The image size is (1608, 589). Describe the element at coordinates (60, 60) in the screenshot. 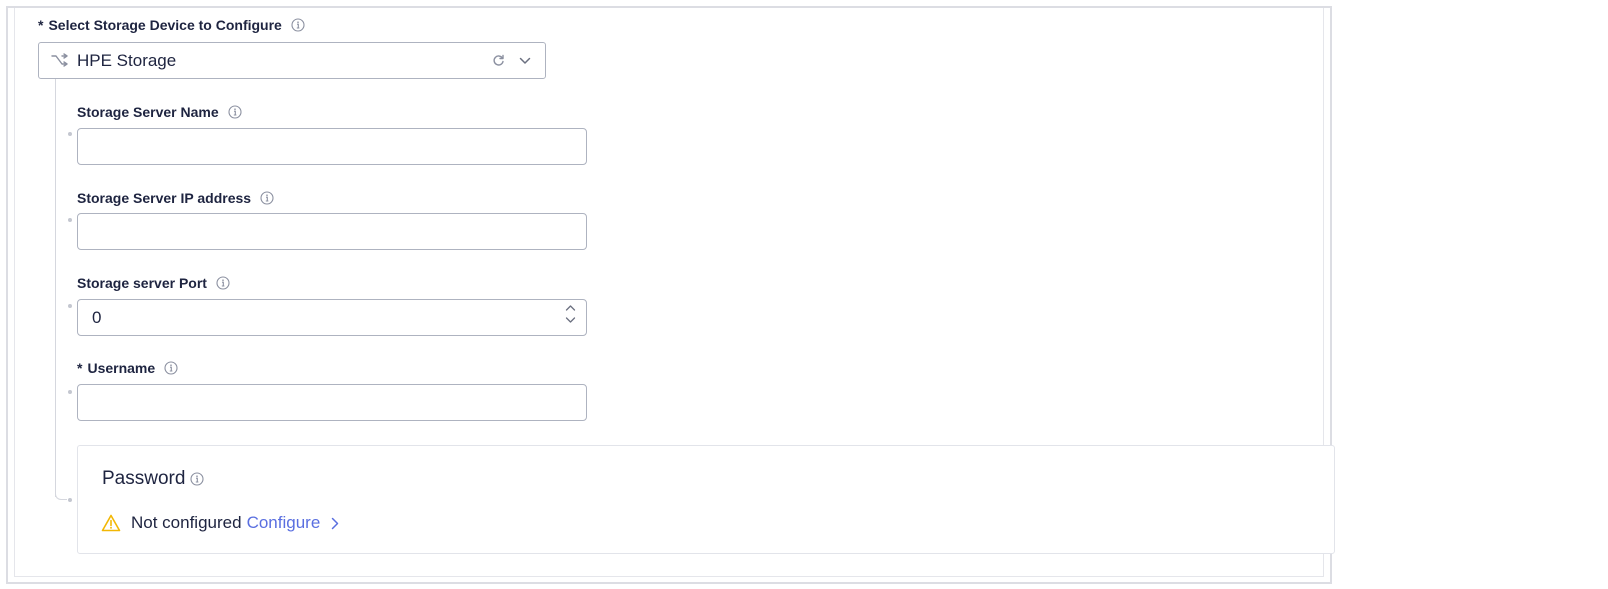

I see `branch-icon` at that location.